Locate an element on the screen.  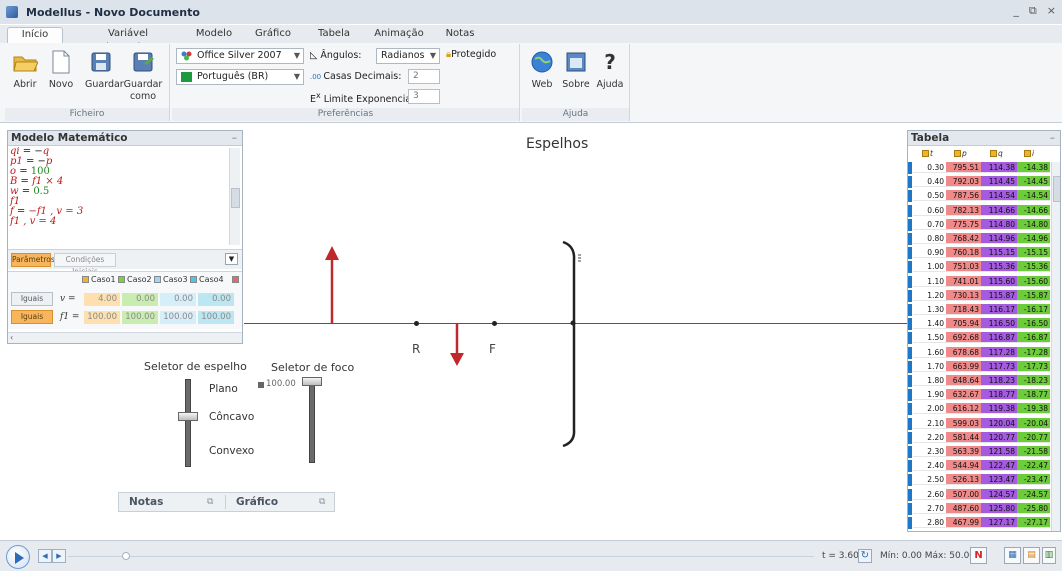
column-header-i: i is located at coordinates (1029, 155).